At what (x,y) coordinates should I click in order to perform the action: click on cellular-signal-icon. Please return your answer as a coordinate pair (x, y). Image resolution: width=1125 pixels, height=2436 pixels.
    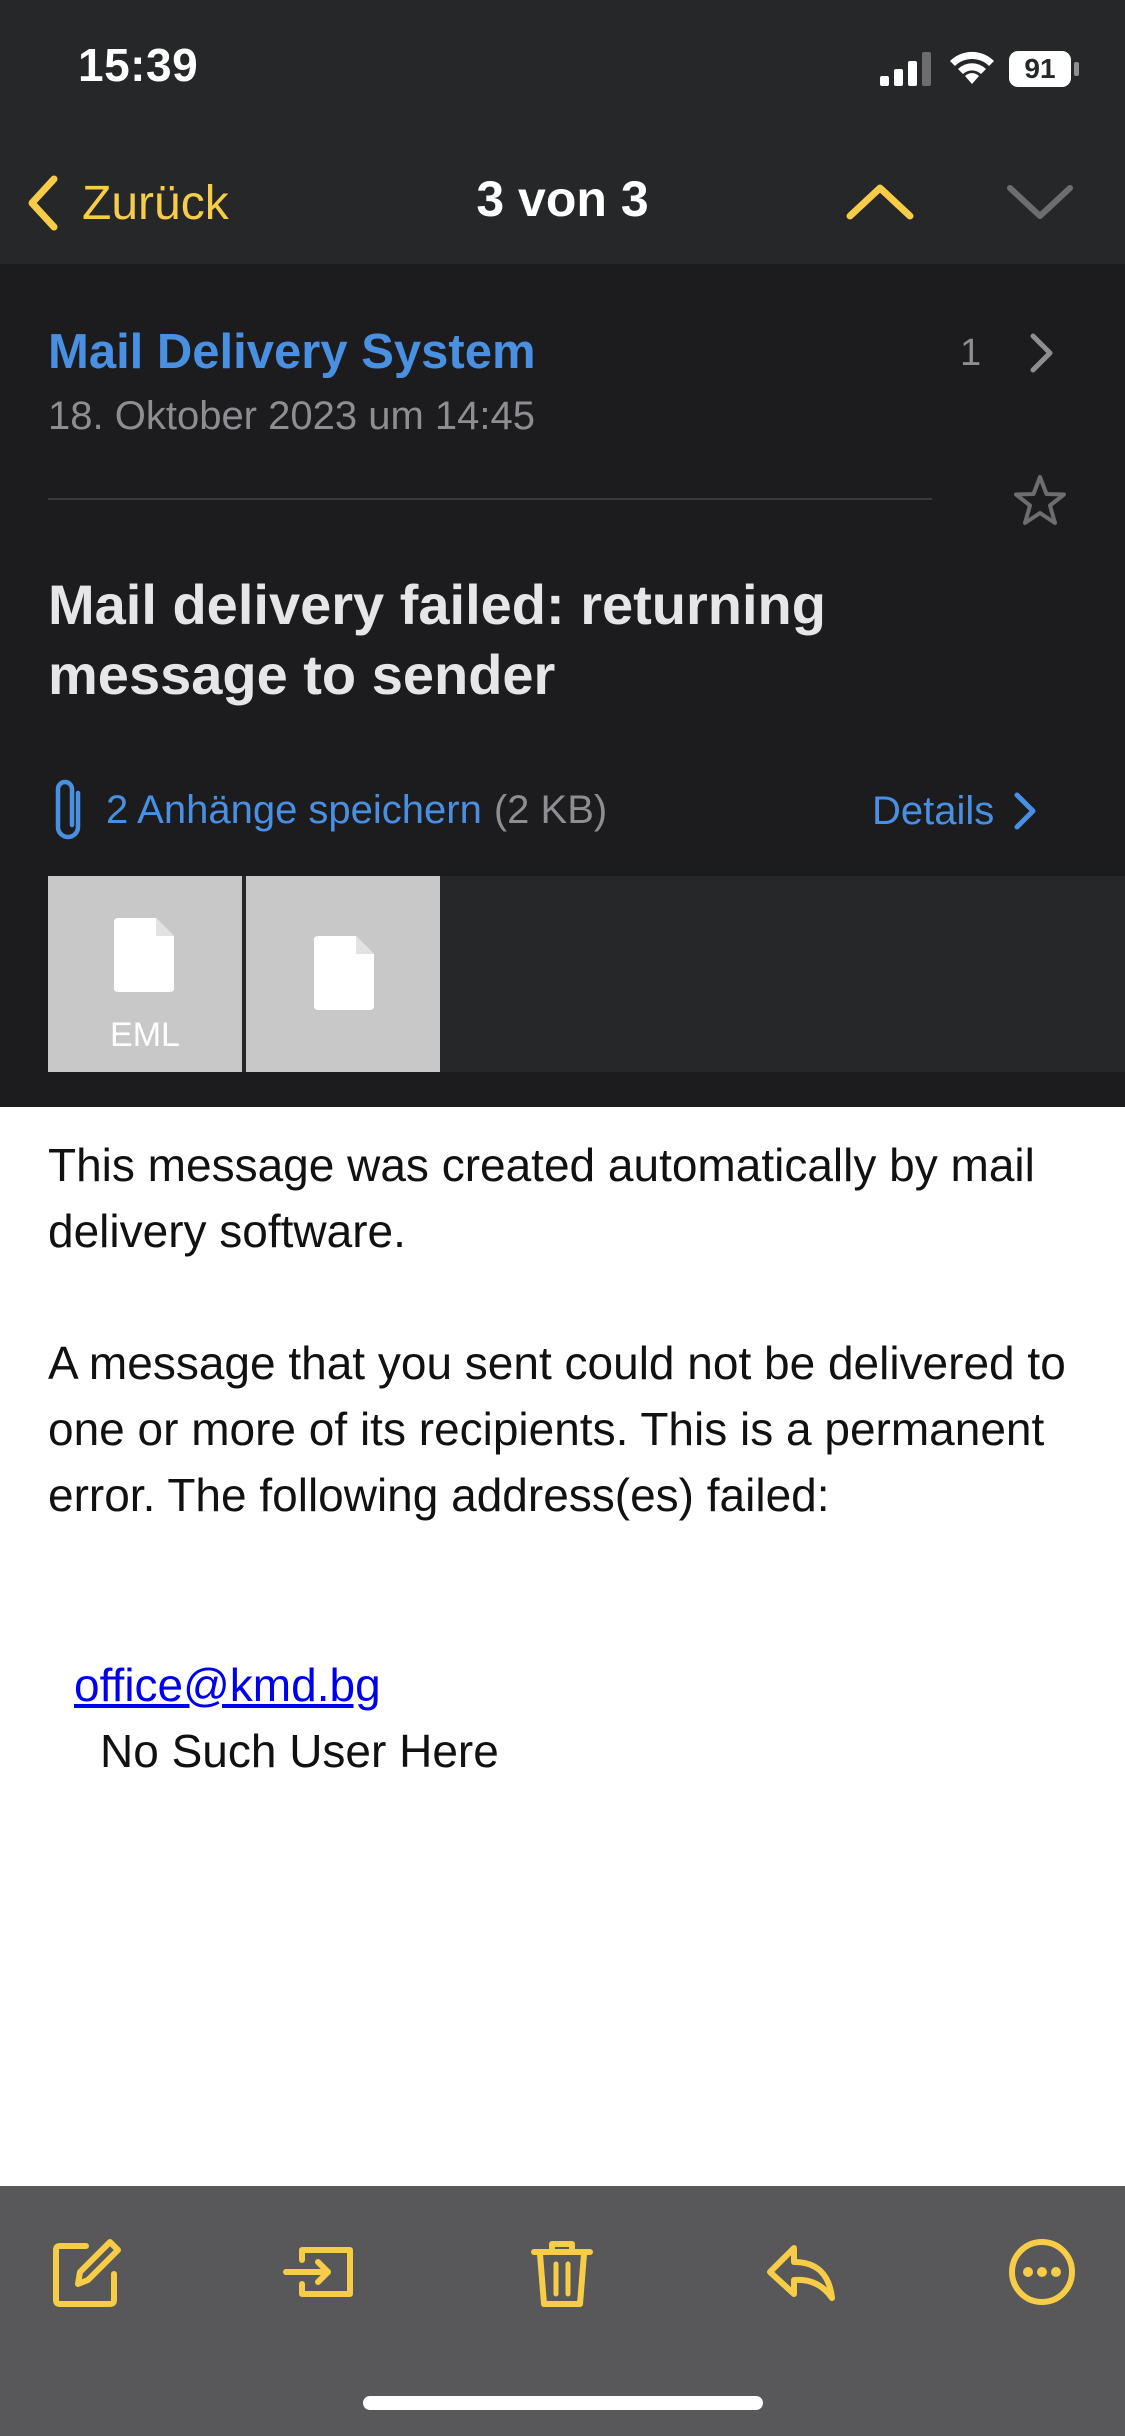
    Looking at the image, I should click on (905, 69).